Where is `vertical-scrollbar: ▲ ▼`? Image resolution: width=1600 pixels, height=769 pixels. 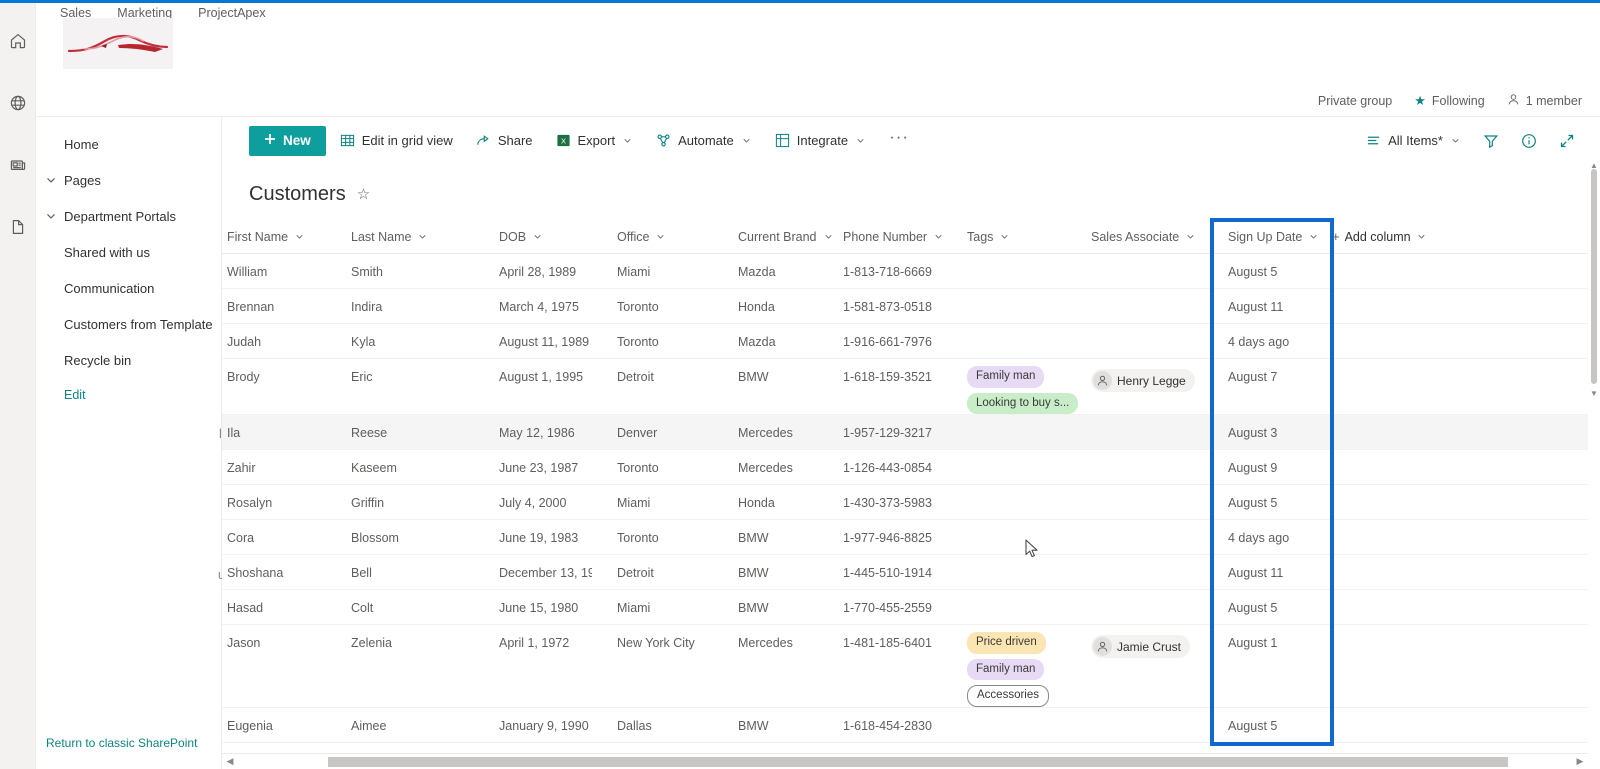 vertical-scrollbar: ▲ ▼ is located at coordinates (1594, 435).